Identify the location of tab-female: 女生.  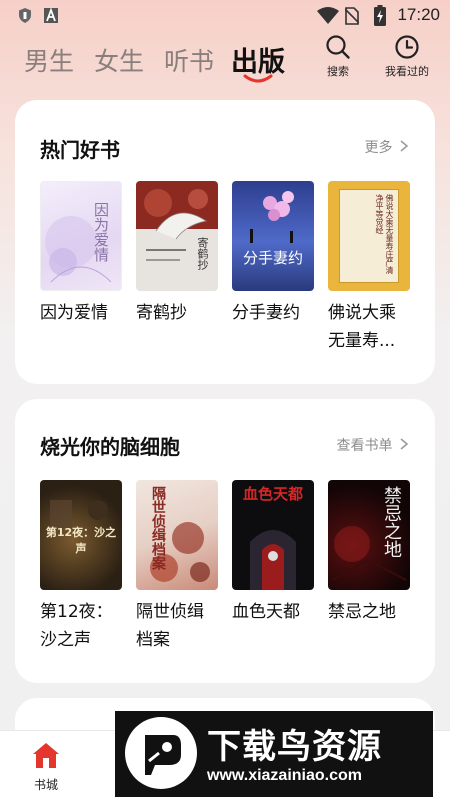
(119, 60).